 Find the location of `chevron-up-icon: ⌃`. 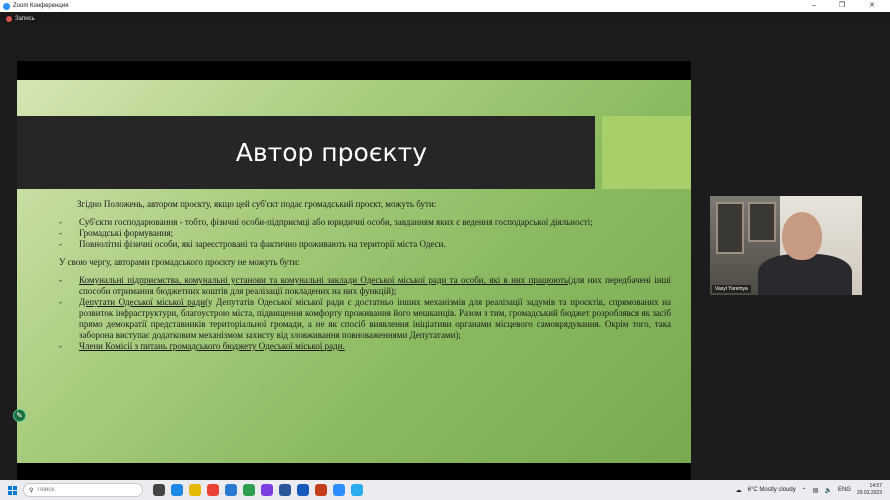

chevron-up-icon: ⌃ is located at coordinates (804, 490).